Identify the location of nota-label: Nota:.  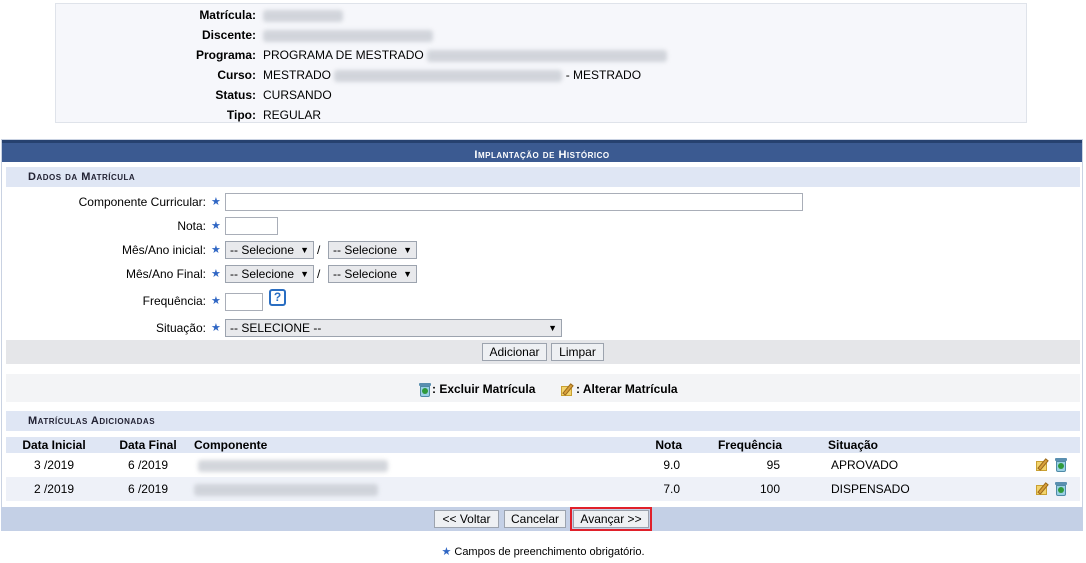
(191, 226).